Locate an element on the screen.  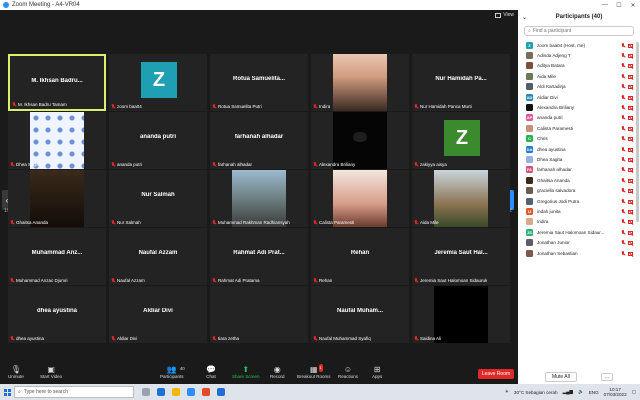
participant-row: DA dhea ayustina is located at coordinates (577, 149).